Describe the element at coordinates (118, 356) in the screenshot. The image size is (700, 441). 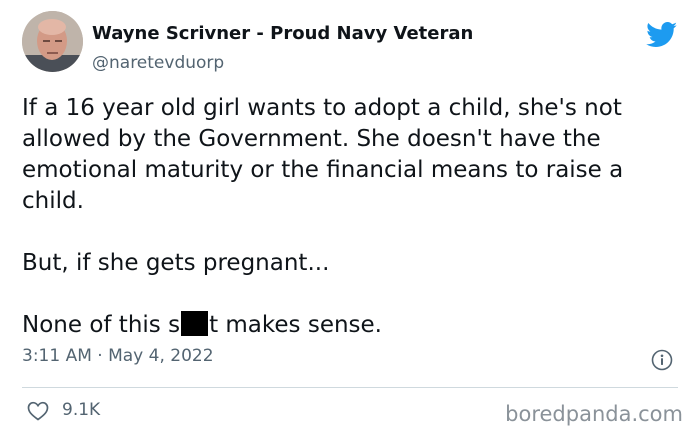
I see `tweet-timestamp: 3:11 AM · May 4, 2022` at that location.